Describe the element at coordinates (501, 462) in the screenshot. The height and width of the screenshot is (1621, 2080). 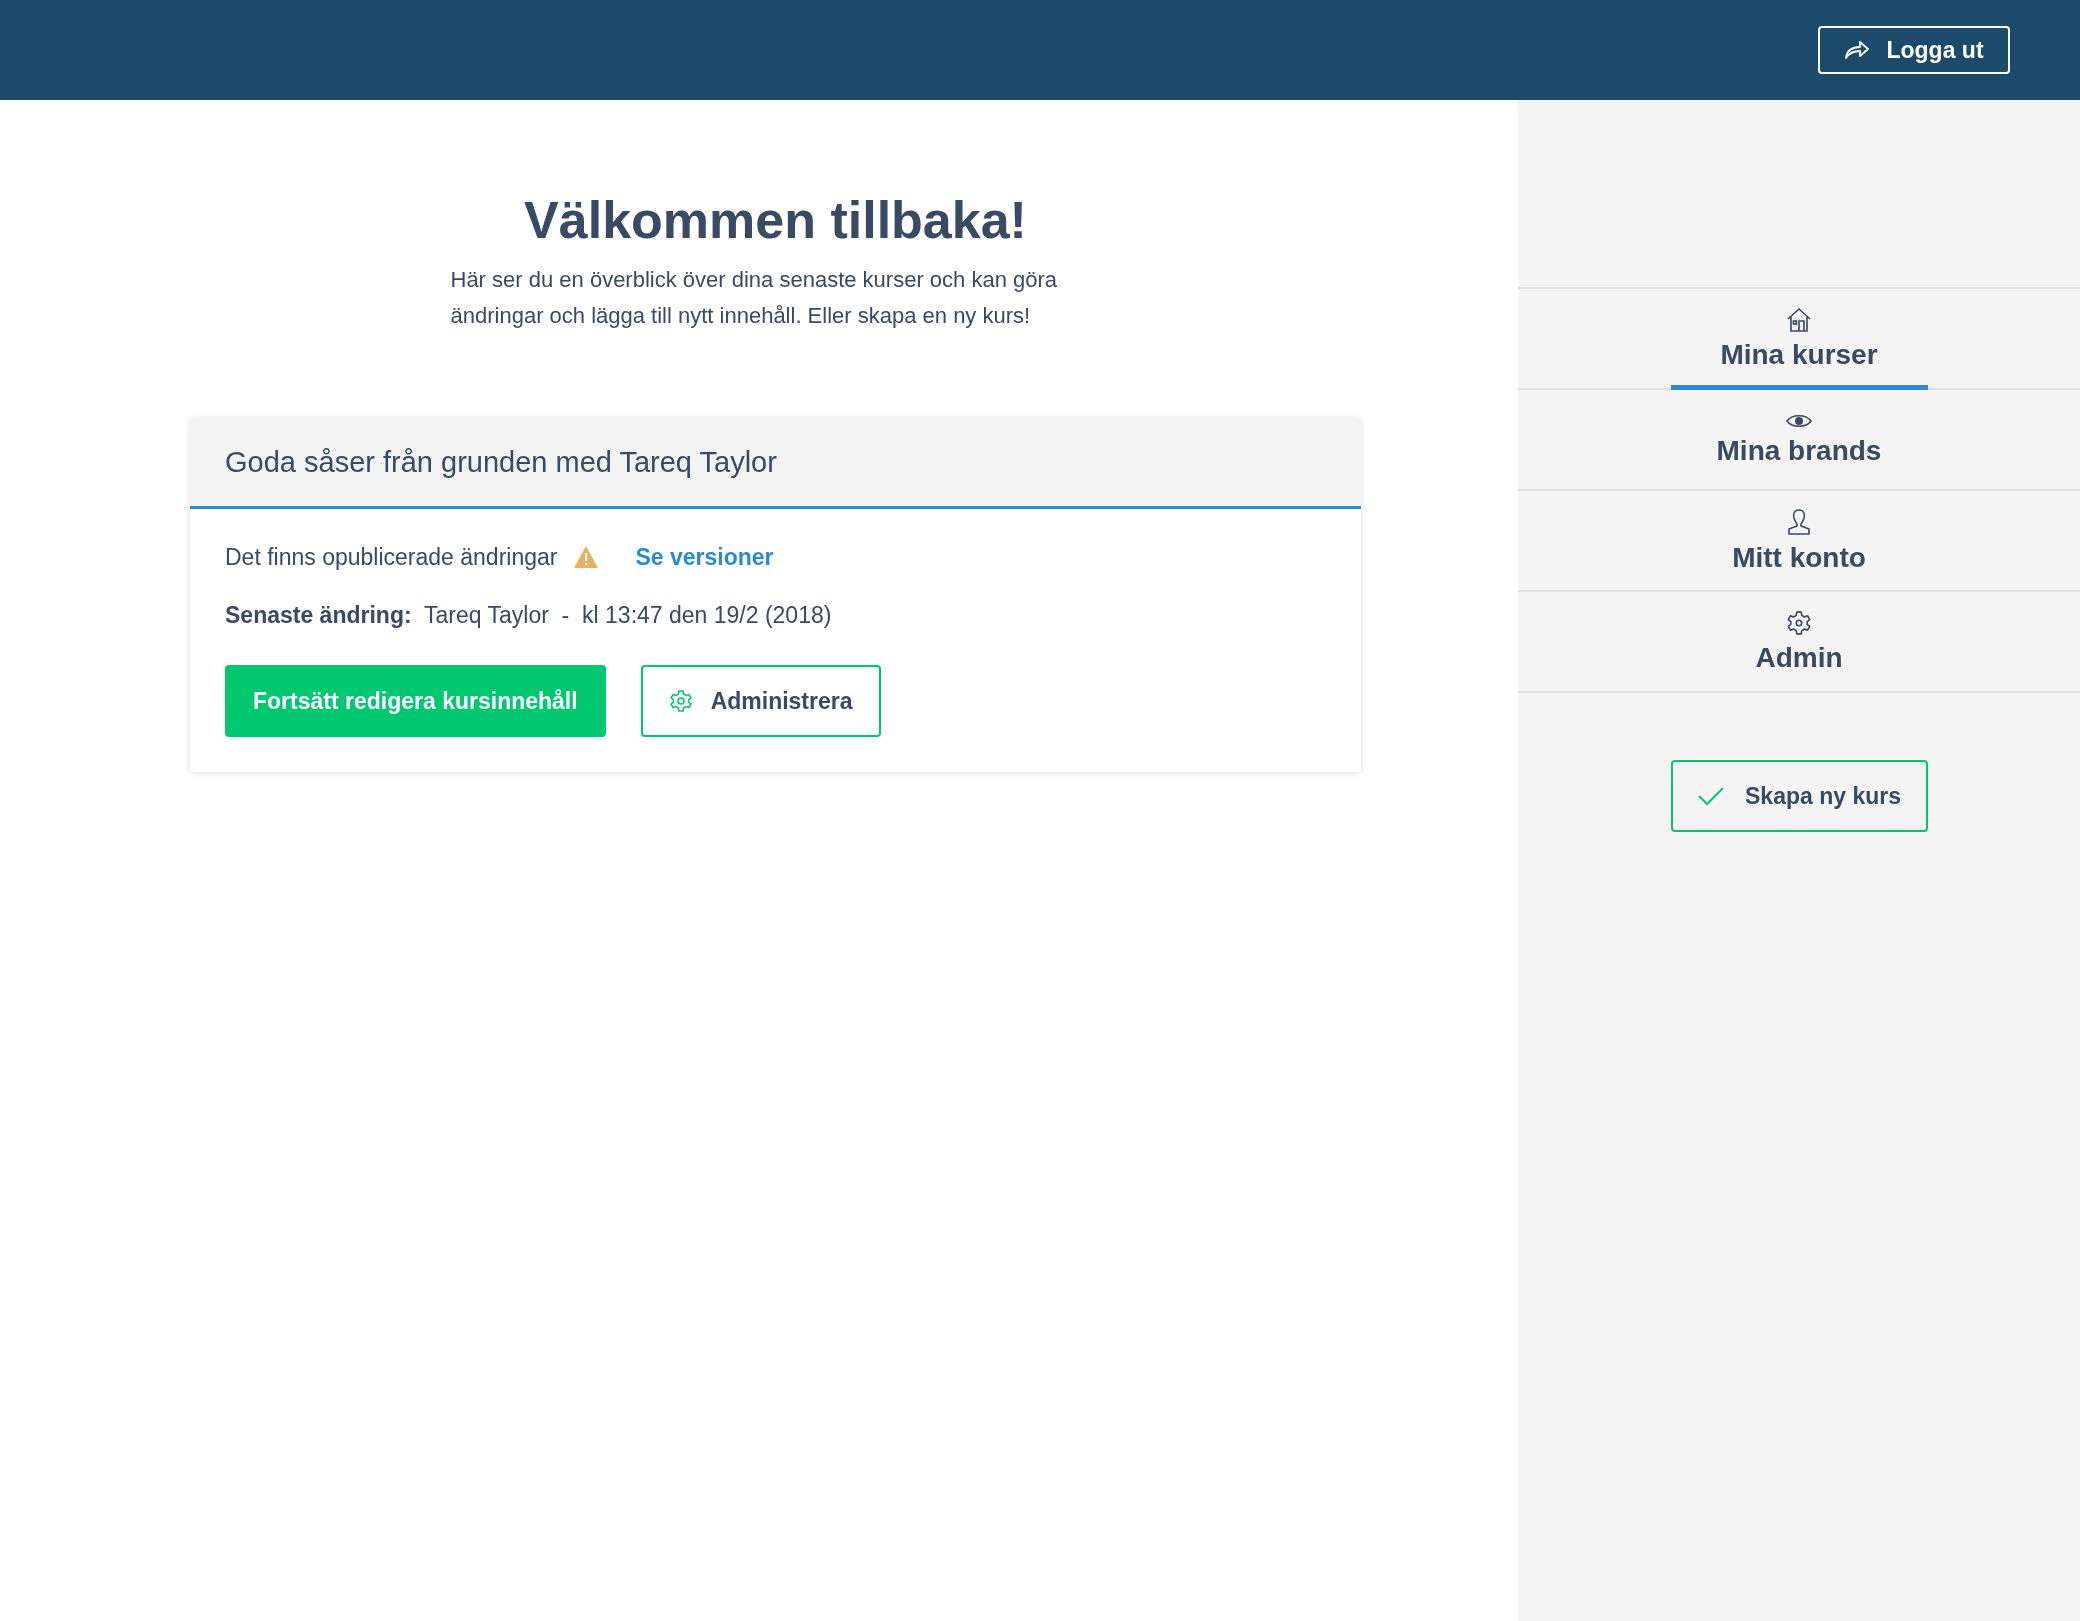
I see `course-title: Goda såser från grunden med Tareq Taylor` at that location.